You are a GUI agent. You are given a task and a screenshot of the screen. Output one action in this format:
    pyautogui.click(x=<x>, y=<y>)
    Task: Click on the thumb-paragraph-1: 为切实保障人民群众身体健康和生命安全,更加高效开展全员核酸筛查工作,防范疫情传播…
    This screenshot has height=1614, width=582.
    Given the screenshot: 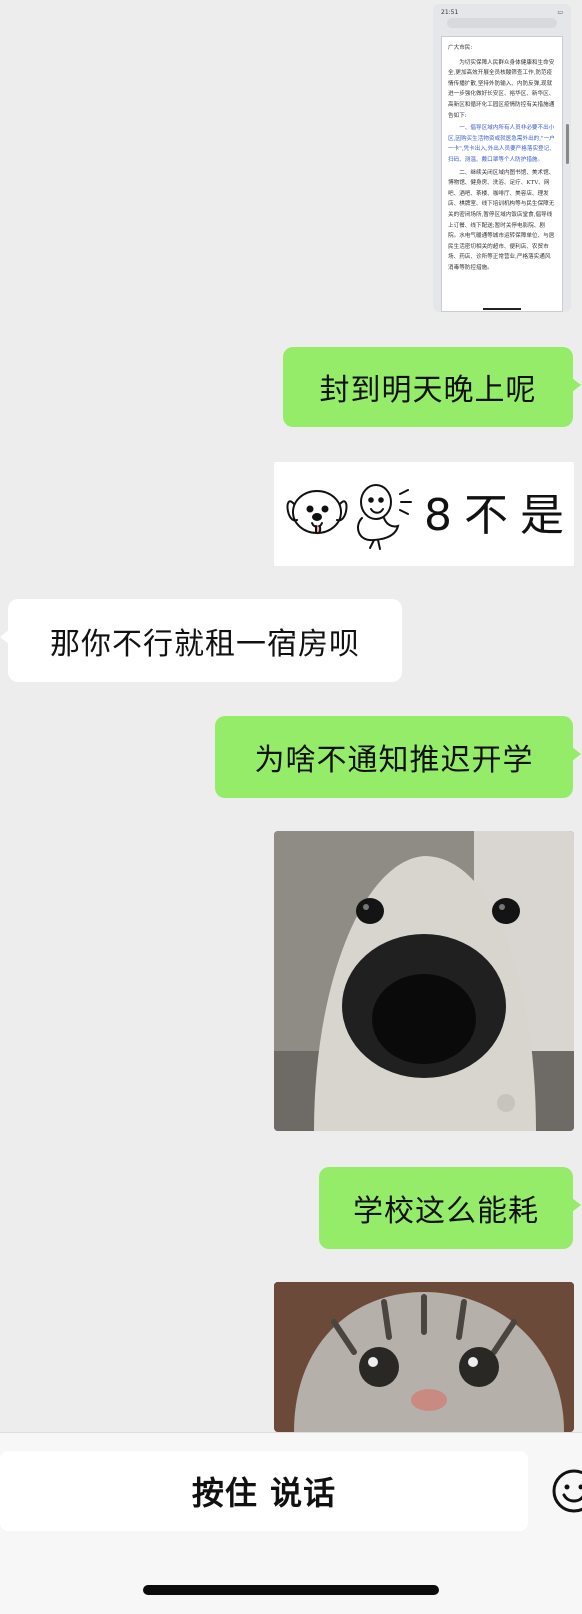 What is the action you would take?
    pyautogui.click(x=502, y=90)
    